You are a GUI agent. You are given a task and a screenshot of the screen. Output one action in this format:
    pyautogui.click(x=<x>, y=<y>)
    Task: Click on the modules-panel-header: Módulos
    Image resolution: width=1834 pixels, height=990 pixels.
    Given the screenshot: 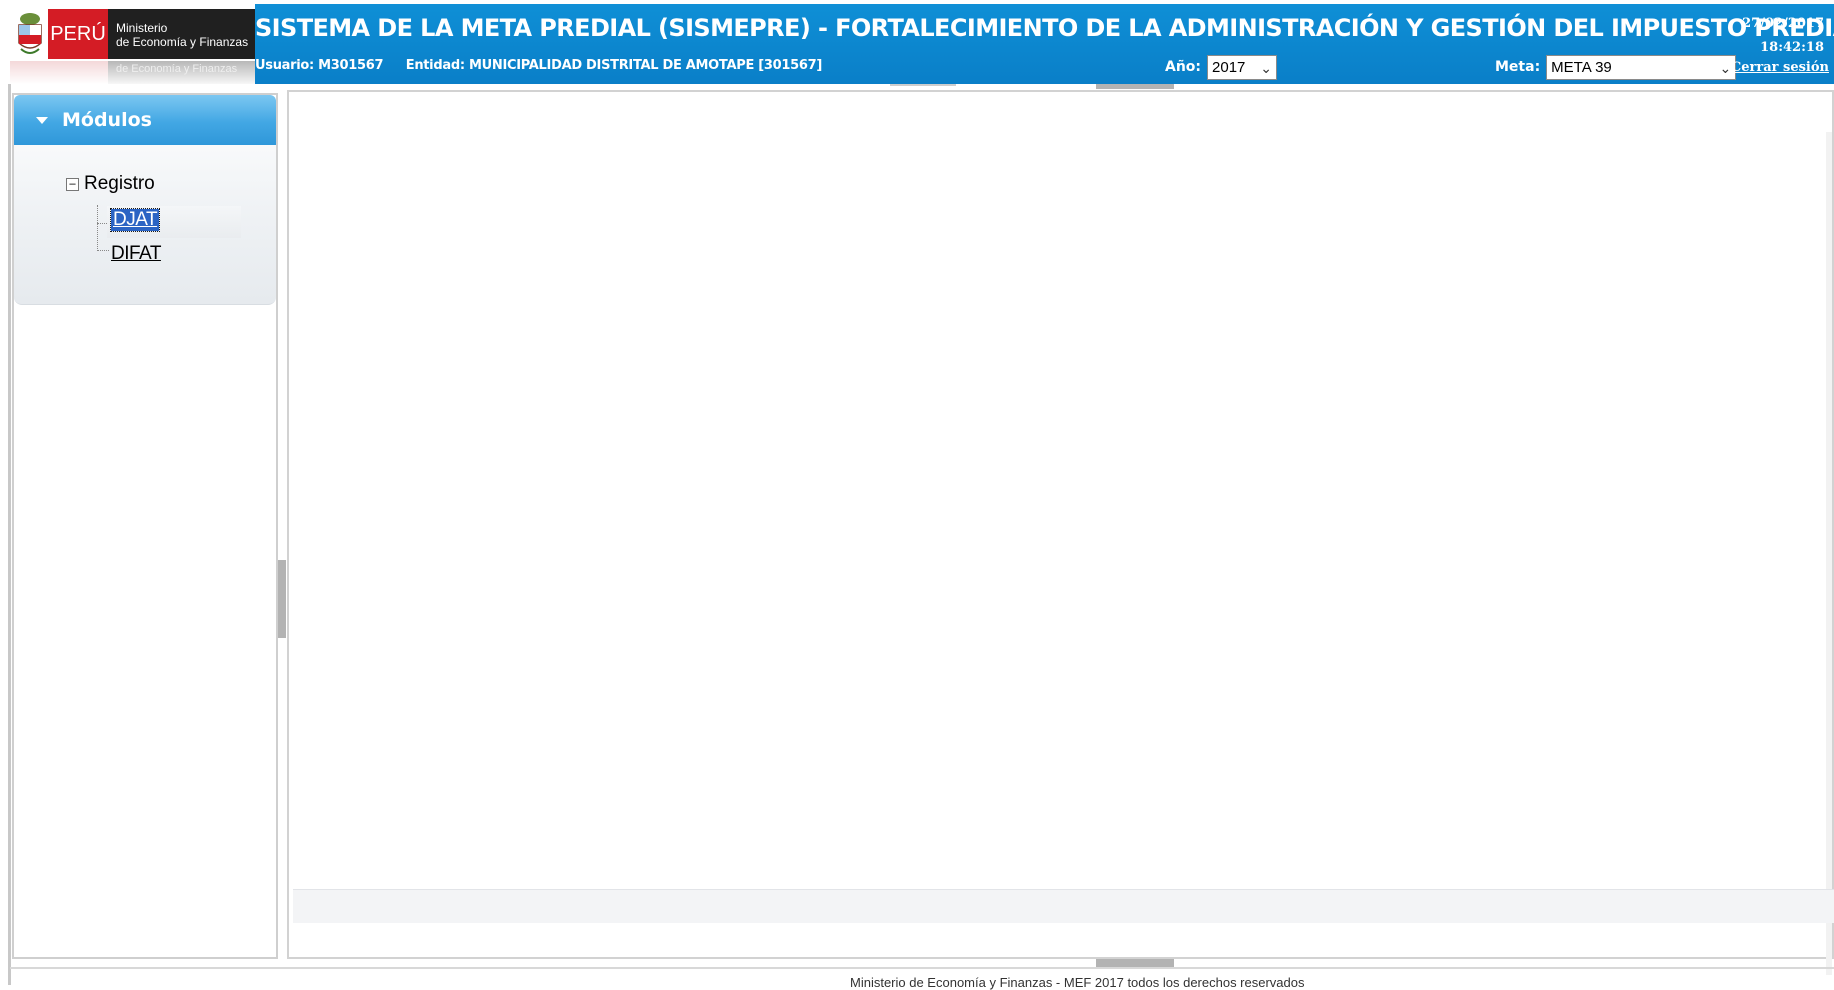 What is the action you would take?
    pyautogui.click(x=145, y=120)
    